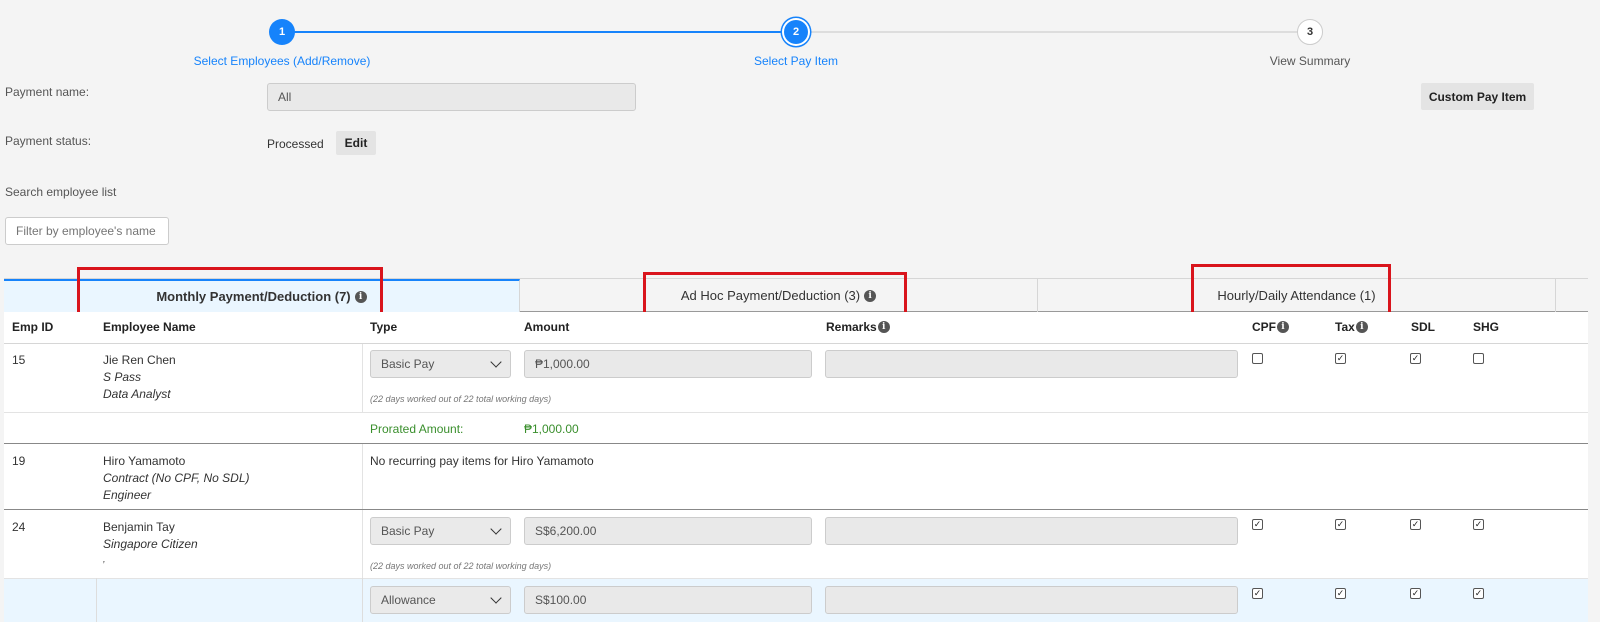  Describe the element at coordinates (137, 394) in the screenshot. I see `employee-title: Data Analyst` at that location.